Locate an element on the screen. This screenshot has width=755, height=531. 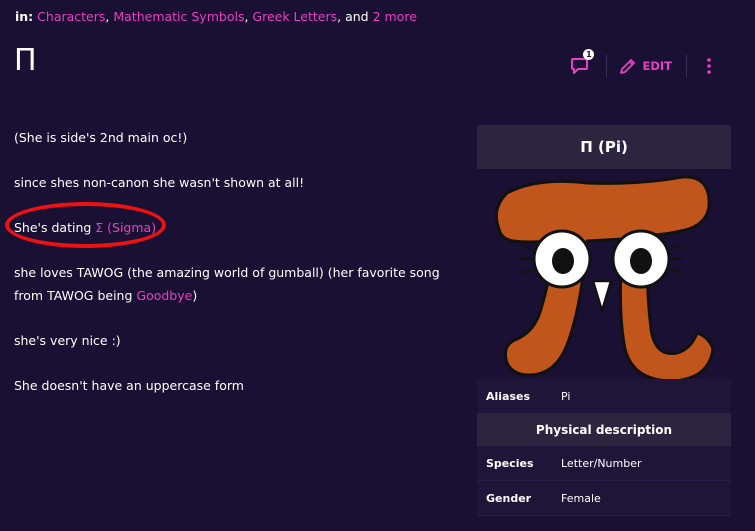
infobox-title: Π (Pi) is located at coordinates (604, 147).